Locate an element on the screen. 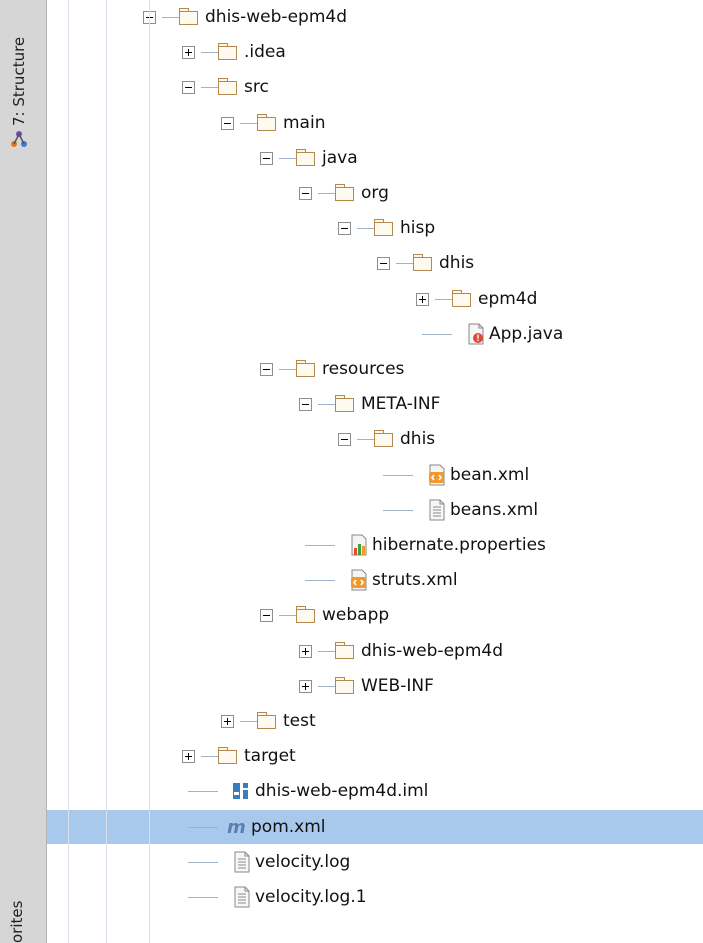  properties-file-icon is located at coordinates (359, 545).